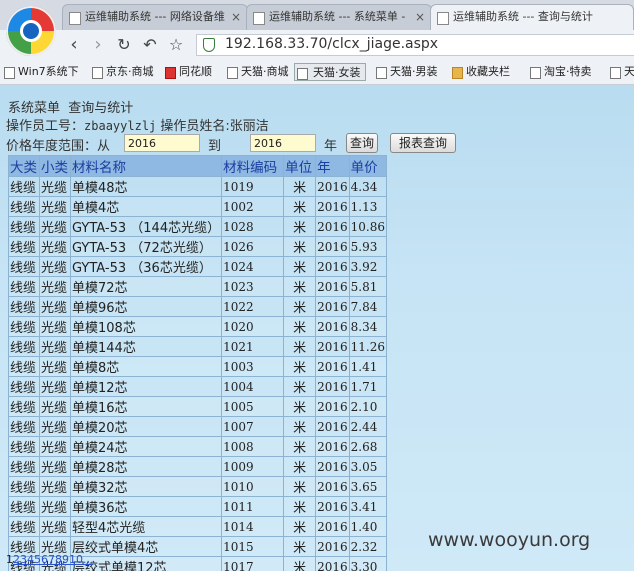 The image size is (634, 571). I want to click on cell-unit-price: 4.34, so click(368, 186).